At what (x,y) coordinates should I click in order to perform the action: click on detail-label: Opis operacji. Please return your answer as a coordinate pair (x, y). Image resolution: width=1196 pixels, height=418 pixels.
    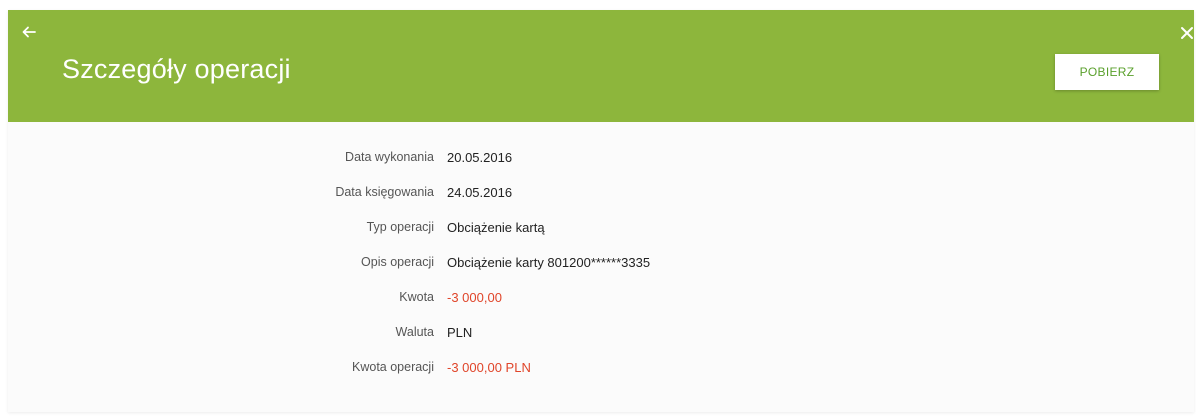
    Looking at the image, I should click on (397, 262).